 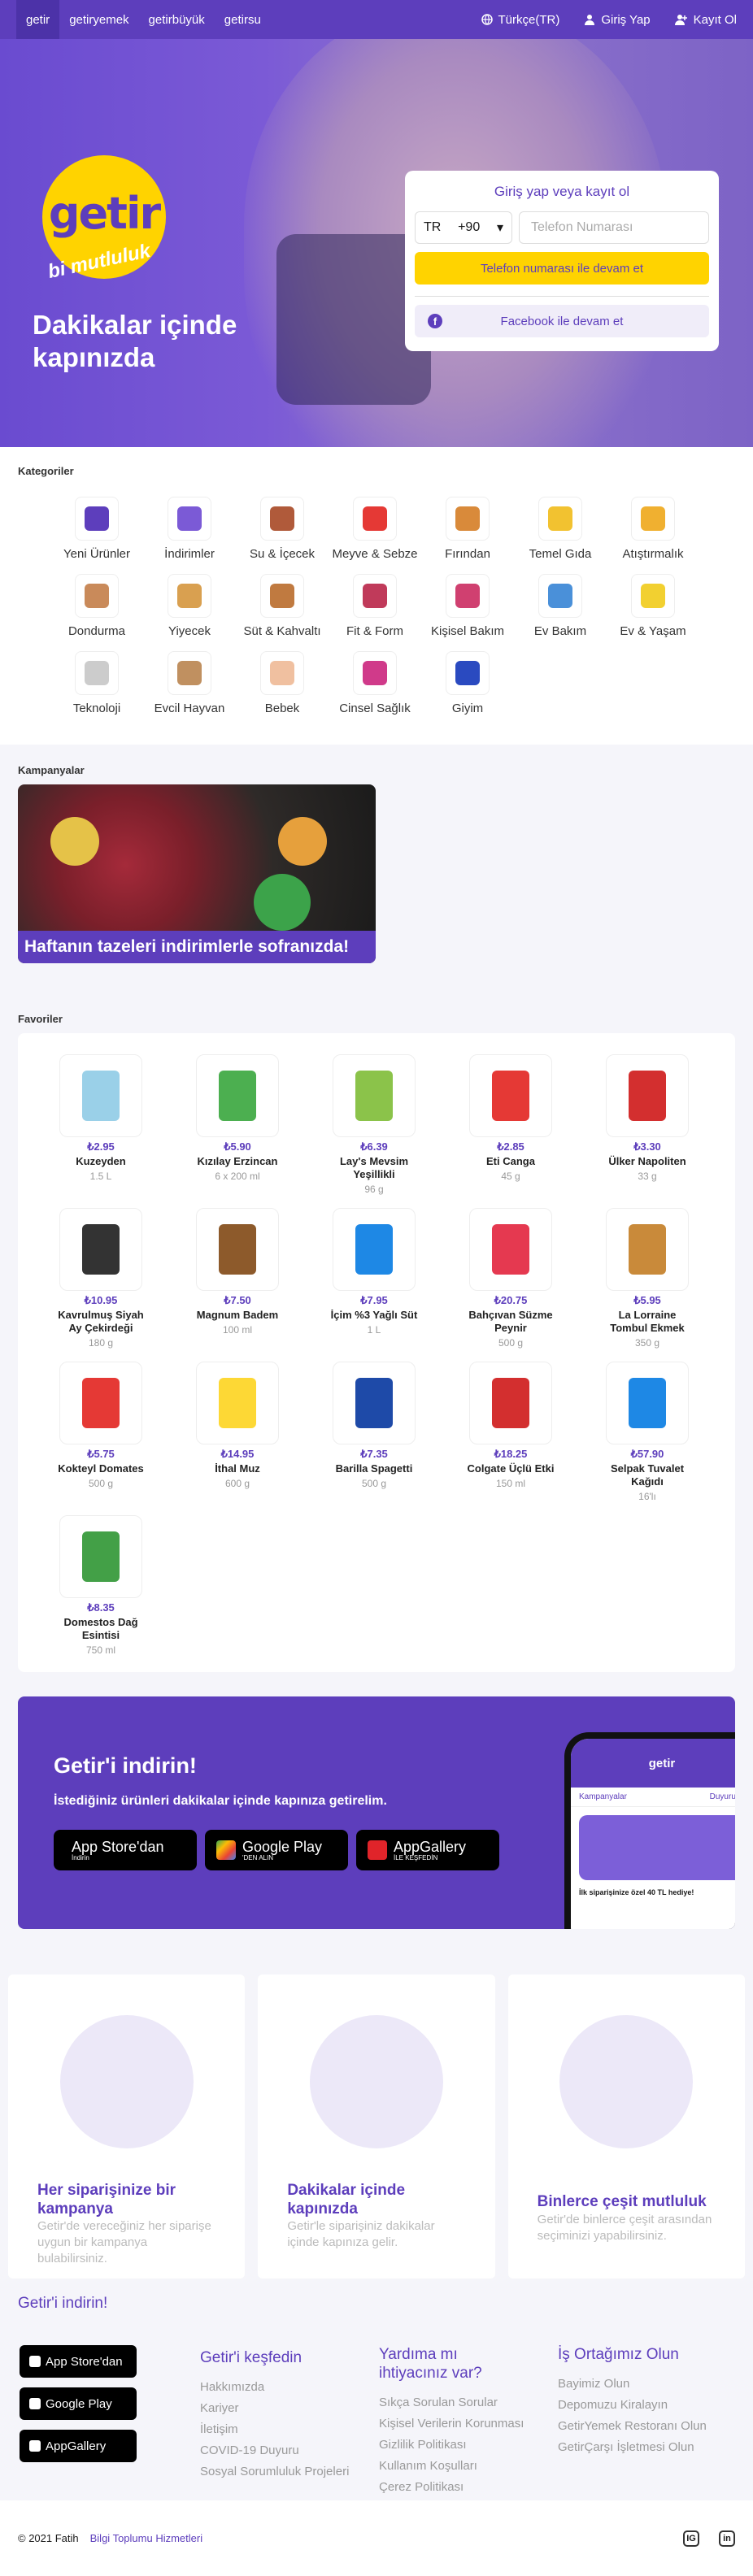 I want to click on product-card: ₺5.95 La Lorraine Tombul Ekmek 350 g, so click(x=647, y=1278).